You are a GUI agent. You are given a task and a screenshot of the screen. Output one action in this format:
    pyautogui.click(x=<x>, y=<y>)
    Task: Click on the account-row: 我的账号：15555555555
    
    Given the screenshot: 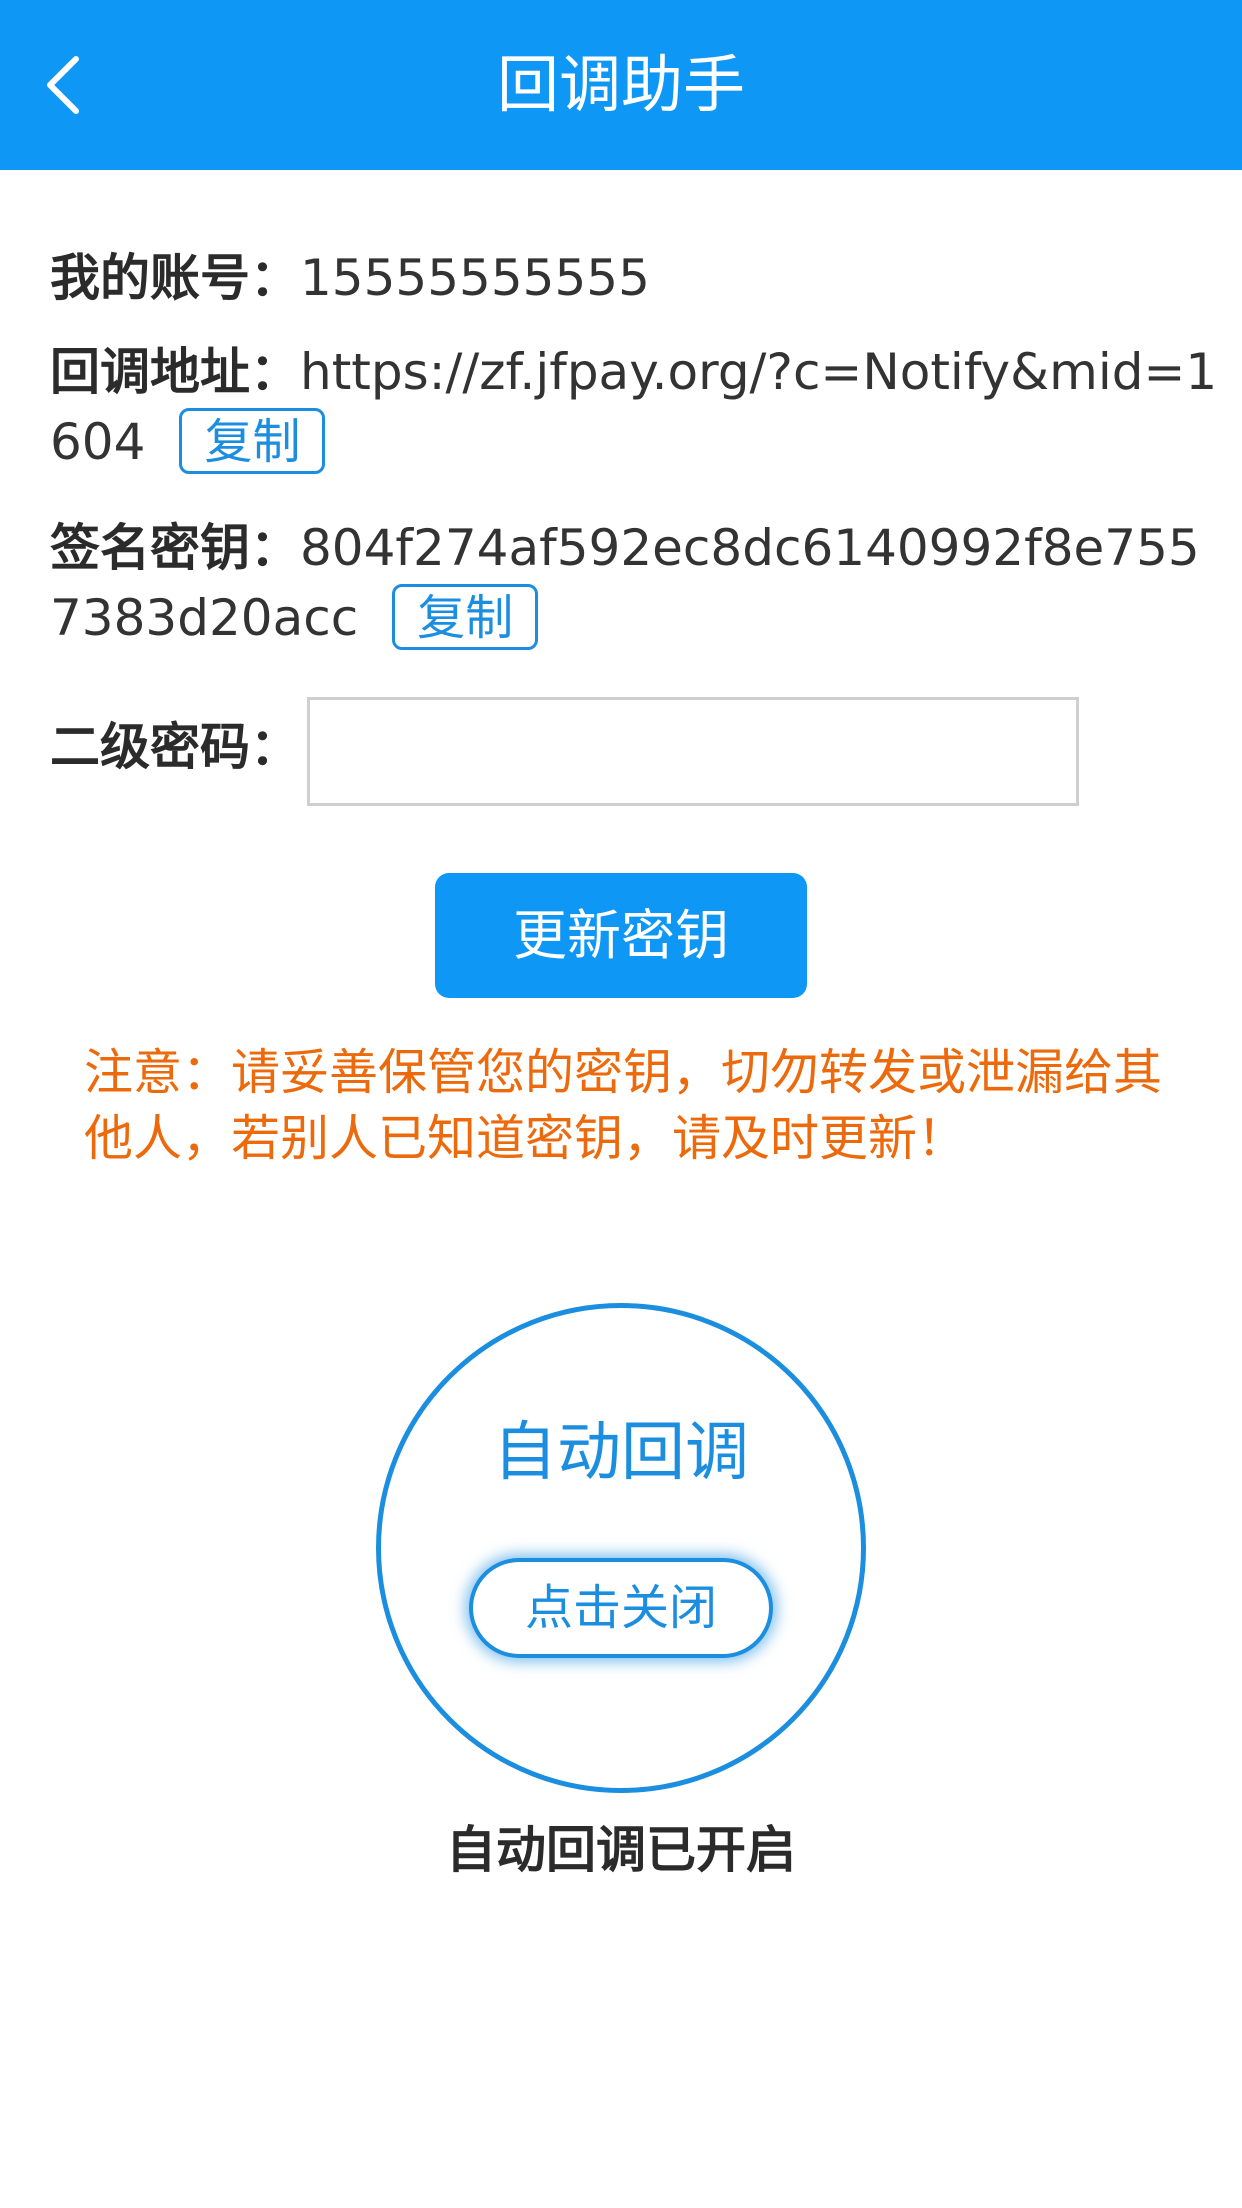 What is the action you would take?
    pyautogui.click(x=635, y=278)
    